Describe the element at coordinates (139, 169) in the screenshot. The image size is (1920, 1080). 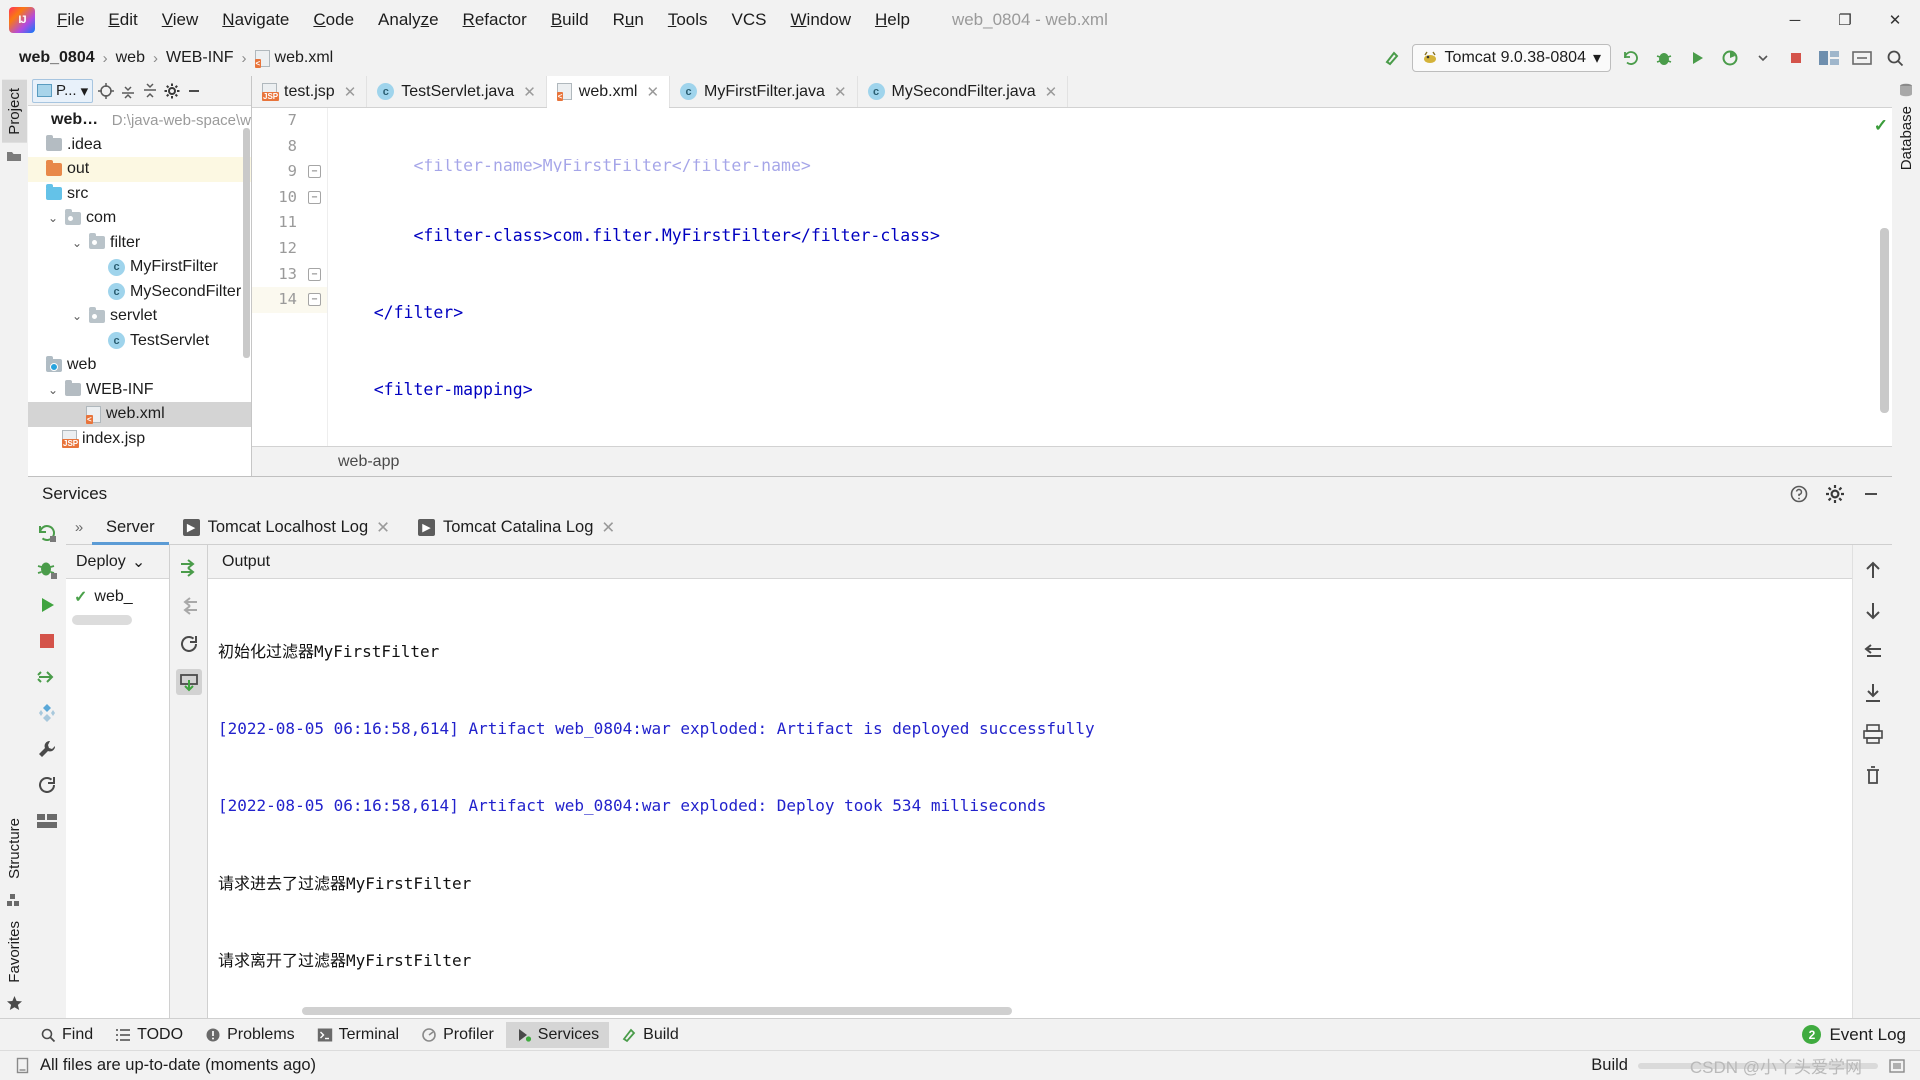
I see `tree-row-out: out` at that location.